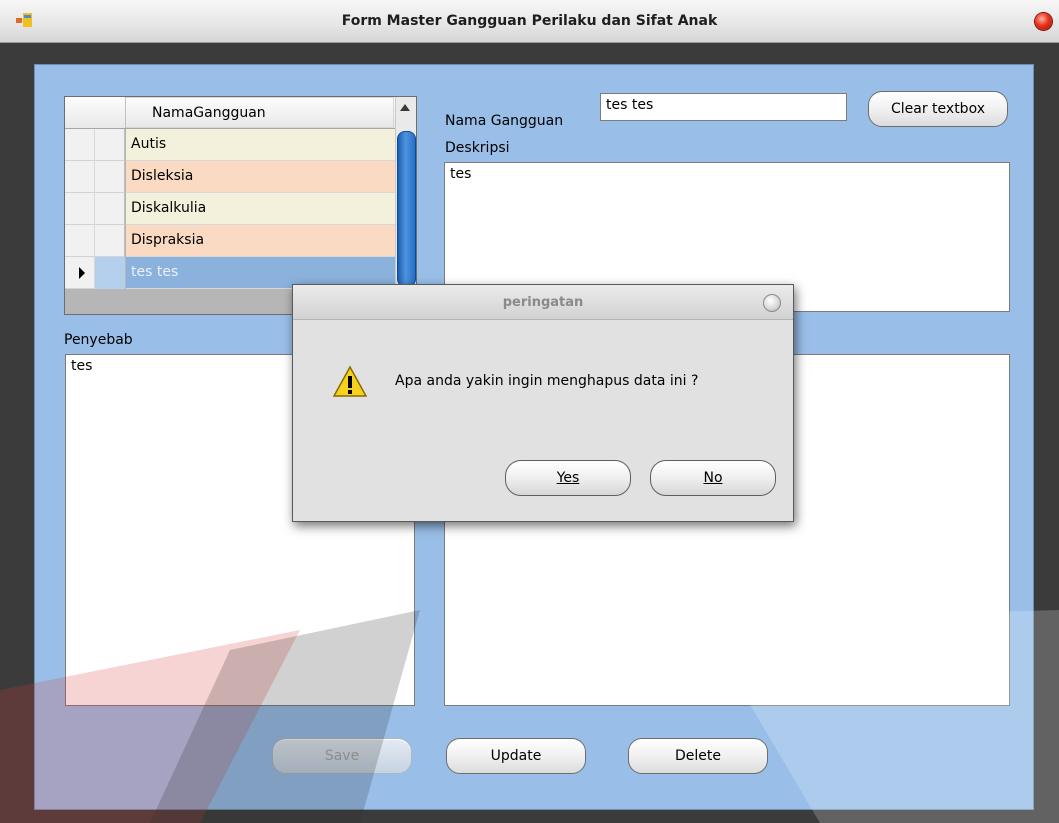 The width and height of the screenshot is (1059, 823). I want to click on dialog-title: peringatan, so click(543, 302).